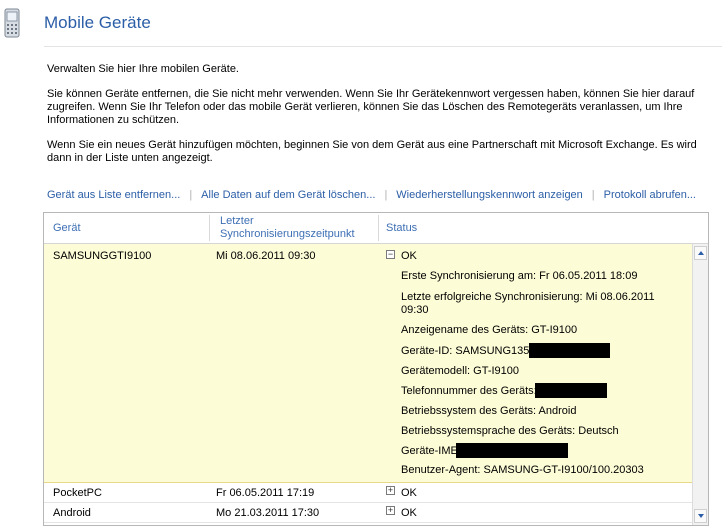 This screenshot has height=531, width=722. Describe the element at coordinates (460, 371) in the screenshot. I see `detail-device-model: Gerätemodell: GT-I9100` at that location.